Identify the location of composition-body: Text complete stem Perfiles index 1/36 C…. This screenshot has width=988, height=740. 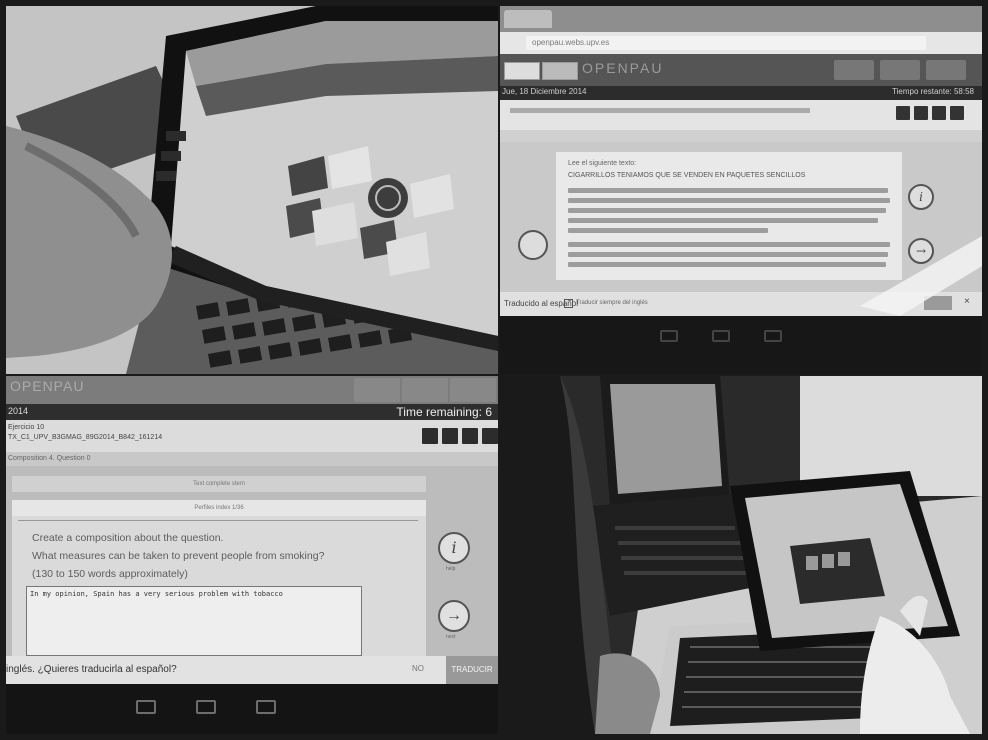
(252, 561).